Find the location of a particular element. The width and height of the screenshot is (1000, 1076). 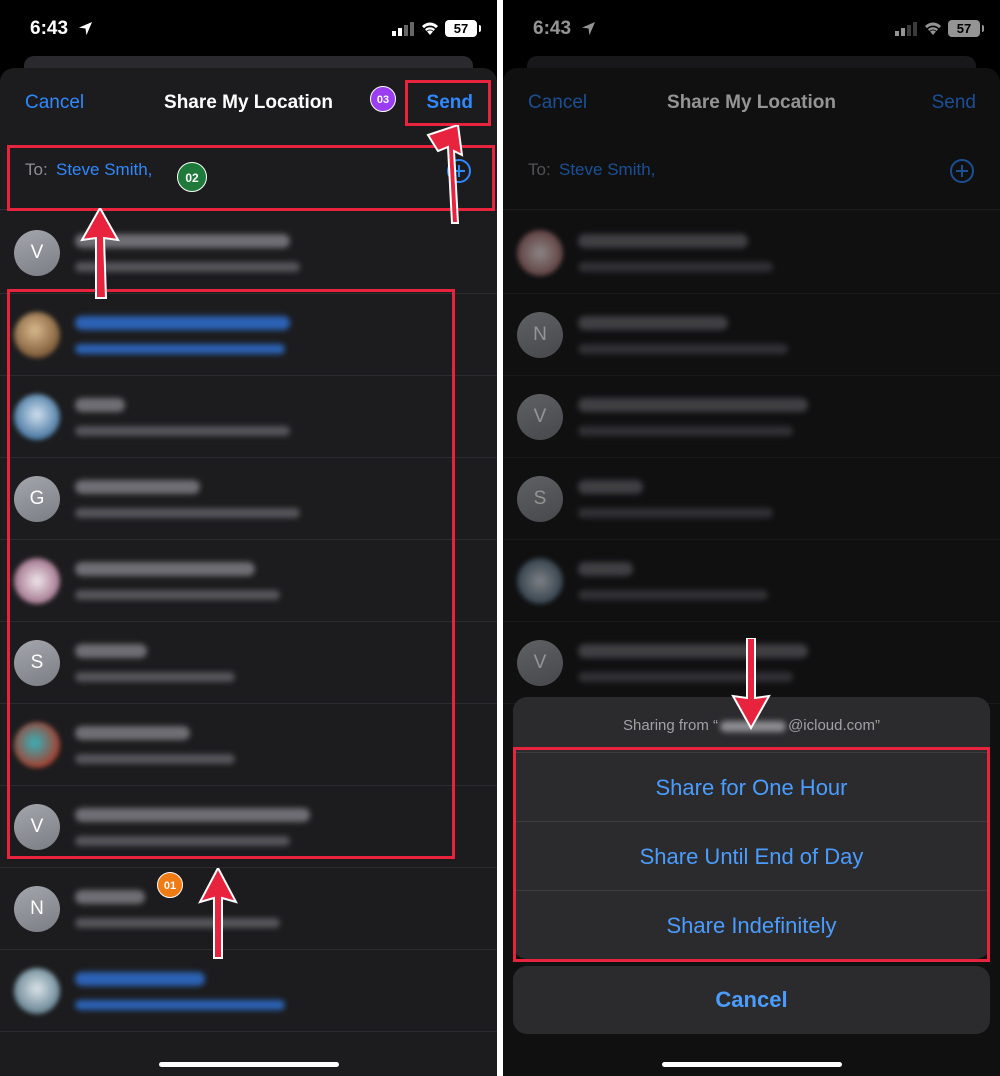

highlight-share-options is located at coordinates (751, 854).